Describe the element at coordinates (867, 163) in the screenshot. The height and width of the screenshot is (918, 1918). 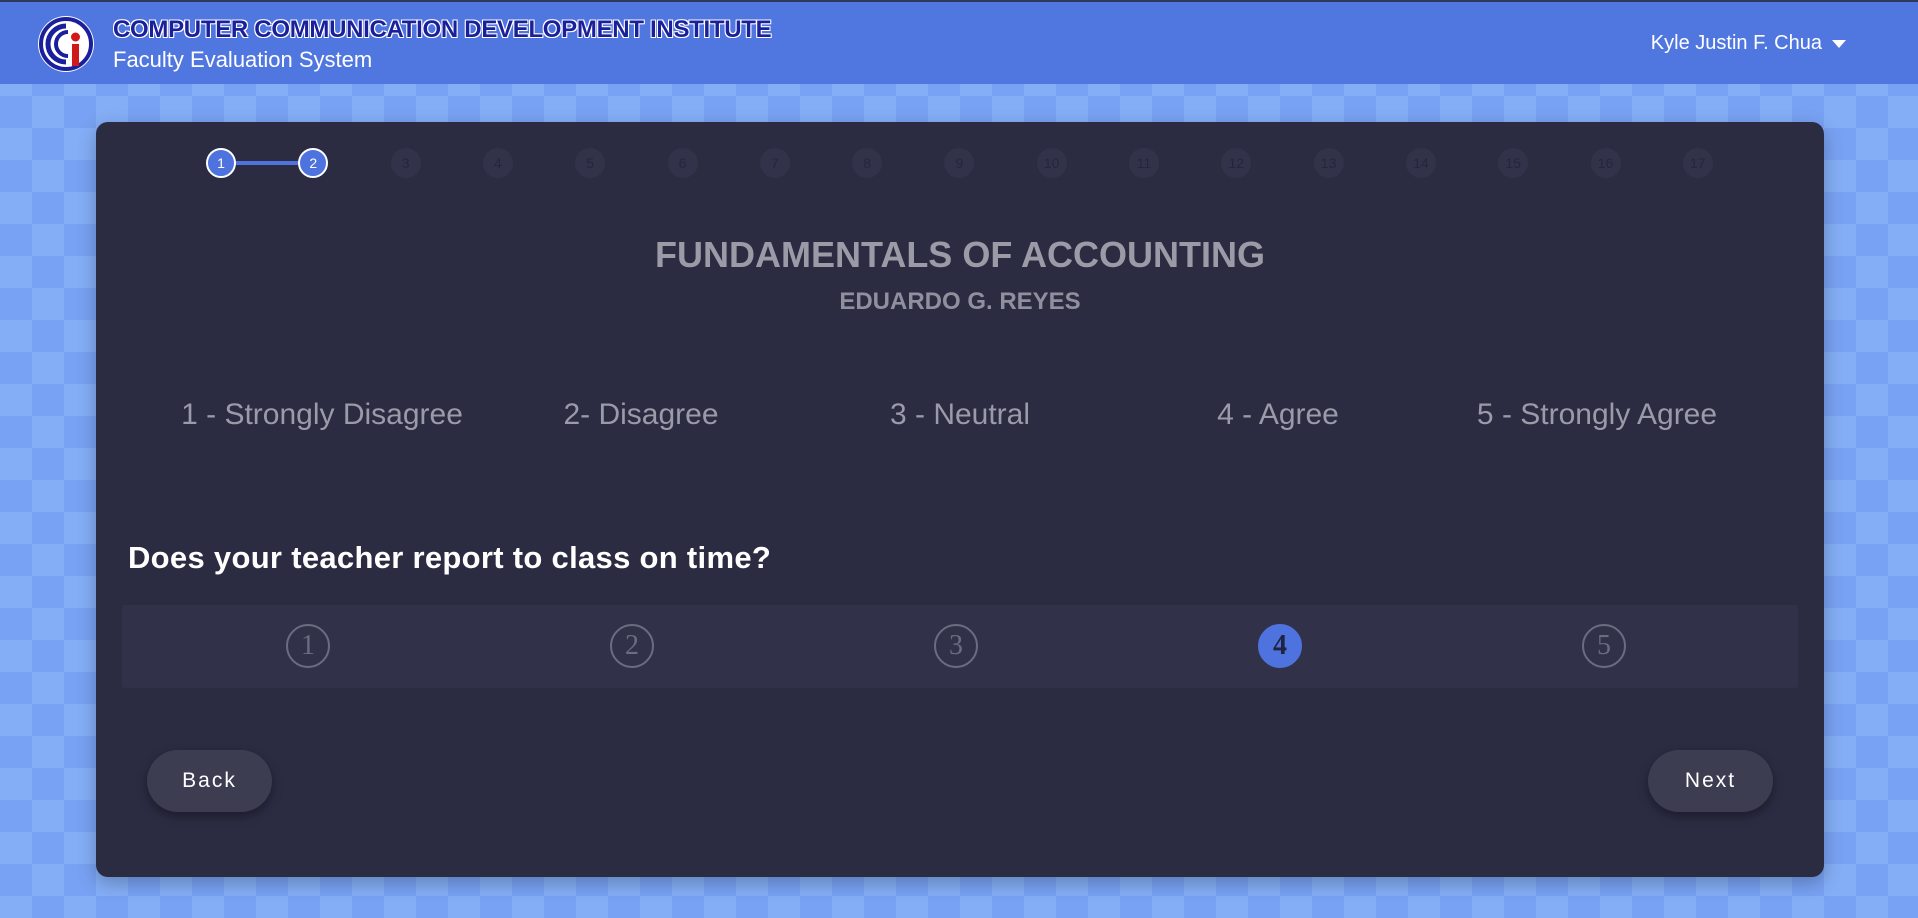
I see `step-8: 8` at that location.